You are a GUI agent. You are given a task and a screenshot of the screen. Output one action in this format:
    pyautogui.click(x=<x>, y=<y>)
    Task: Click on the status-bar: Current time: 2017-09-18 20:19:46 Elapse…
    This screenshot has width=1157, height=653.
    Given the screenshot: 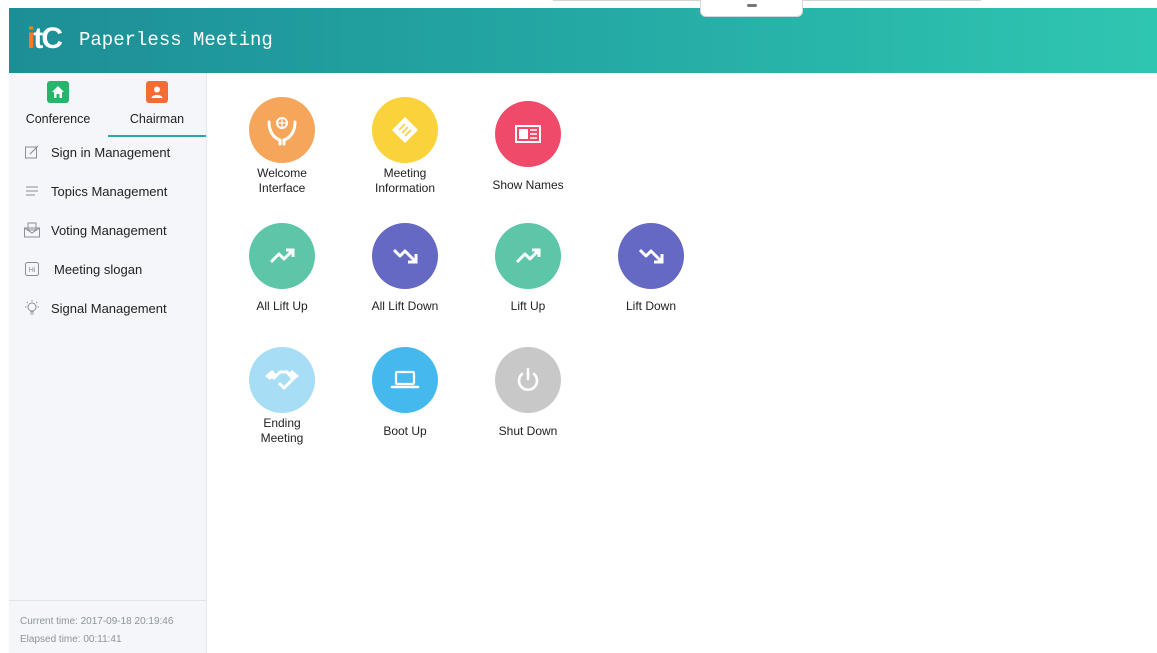 What is the action you would take?
    pyautogui.click(x=107, y=626)
    